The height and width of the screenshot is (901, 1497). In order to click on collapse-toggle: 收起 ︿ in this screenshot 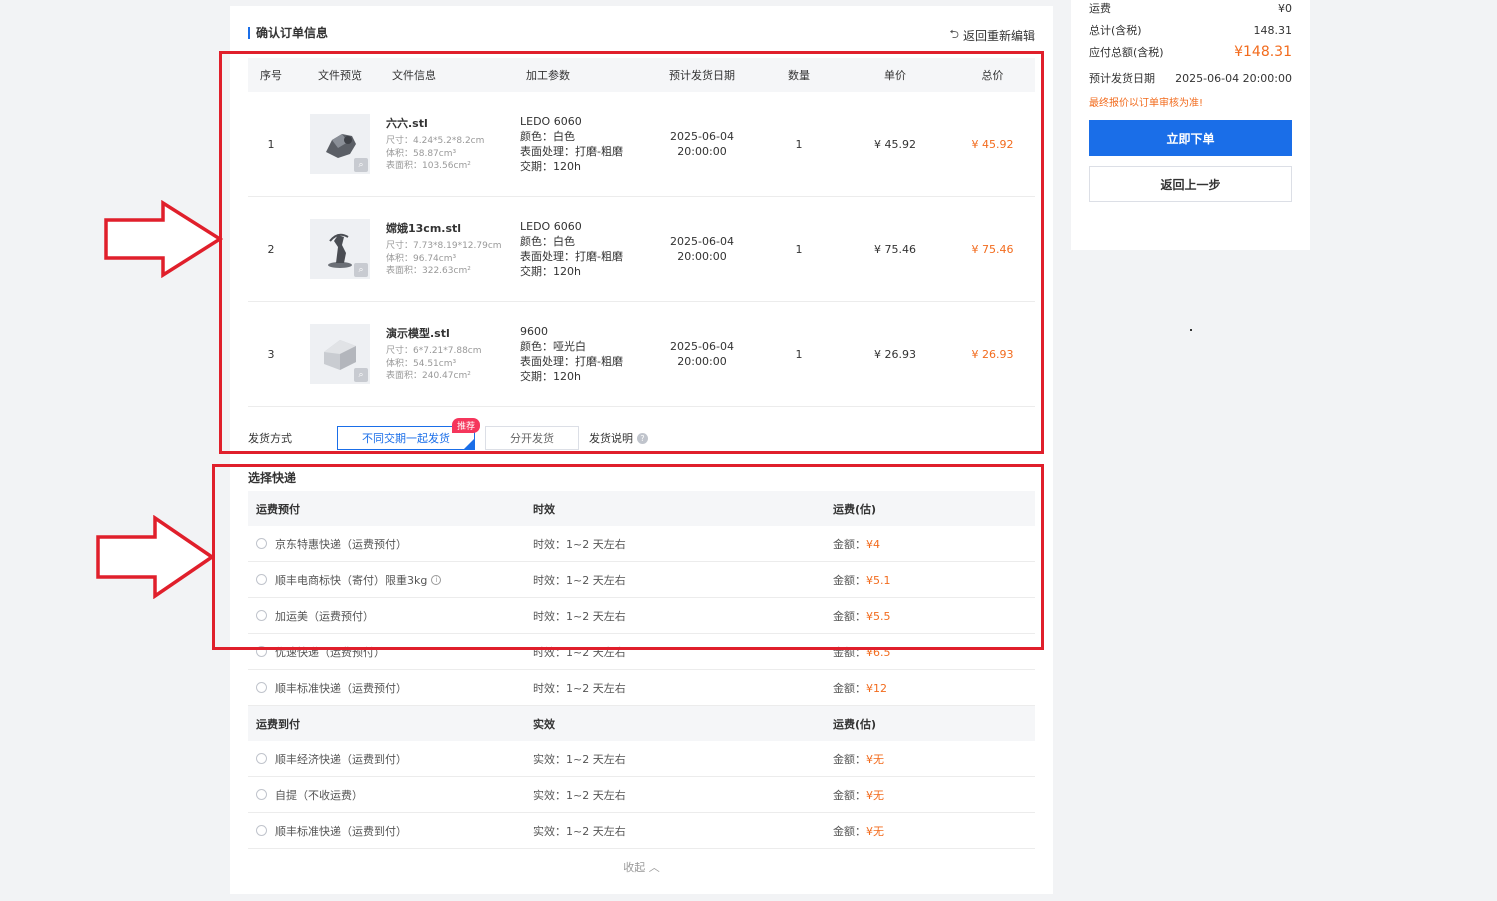, I will do `click(641, 867)`.